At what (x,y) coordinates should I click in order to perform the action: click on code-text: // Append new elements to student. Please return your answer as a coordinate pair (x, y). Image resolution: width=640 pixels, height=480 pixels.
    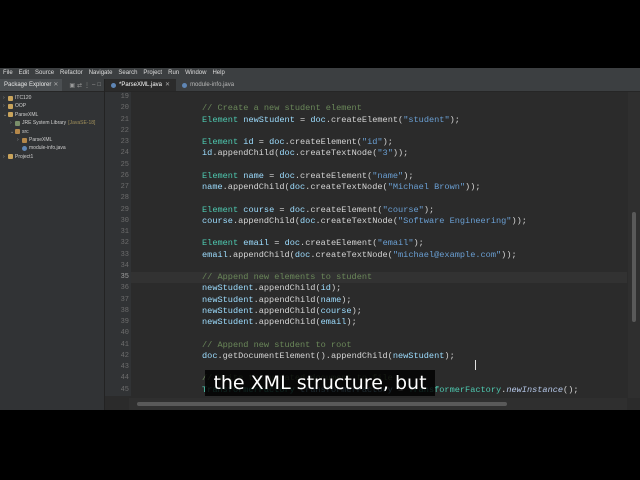
    Looking at the image, I should click on (287, 277).